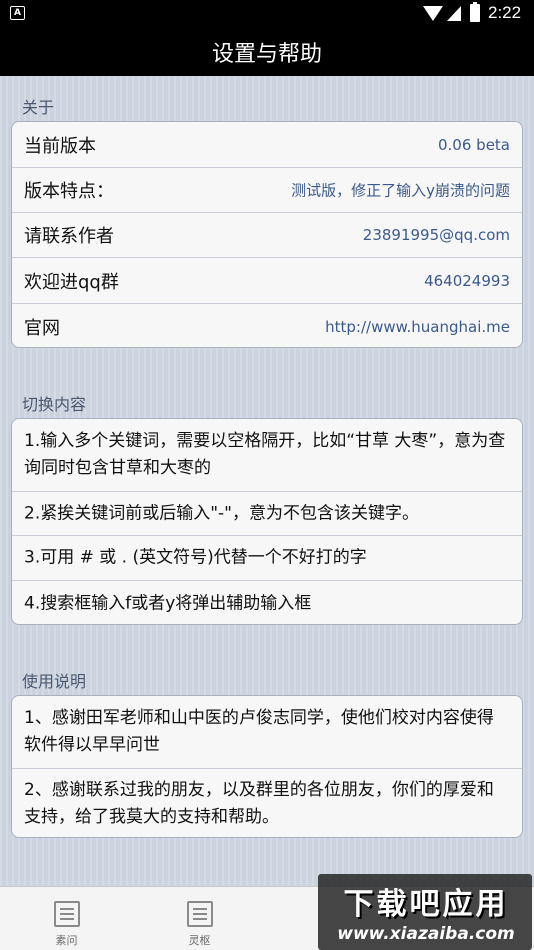 The image size is (534, 950). I want to click on qq-group-number: 464024993, so click(467, 281).